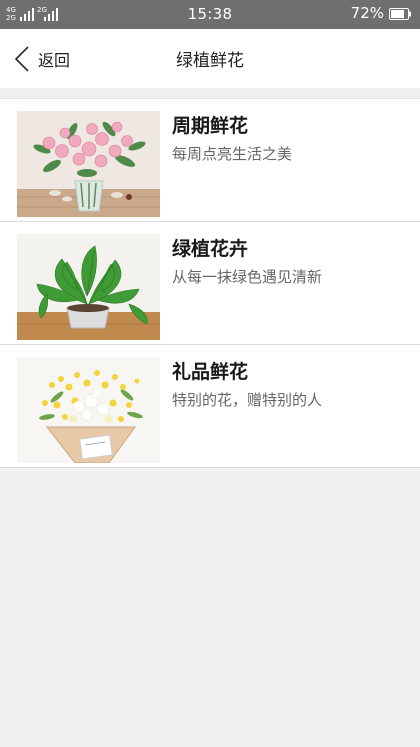 The height and width of the screenshot is (747, 420). What do you see at coordinates (210, 372) in the screenshot?
I see `item-title: 礼品鲜花` at bounding box center [210, 372].